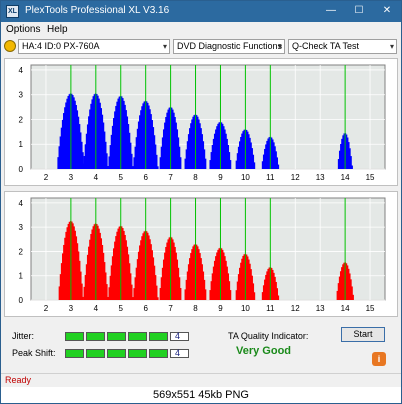  What do you see at coordinates (121, 308) in the screenshot?
I see `peak-shift-chart-x-tick-label: 5` at bounding box center [121, 308].